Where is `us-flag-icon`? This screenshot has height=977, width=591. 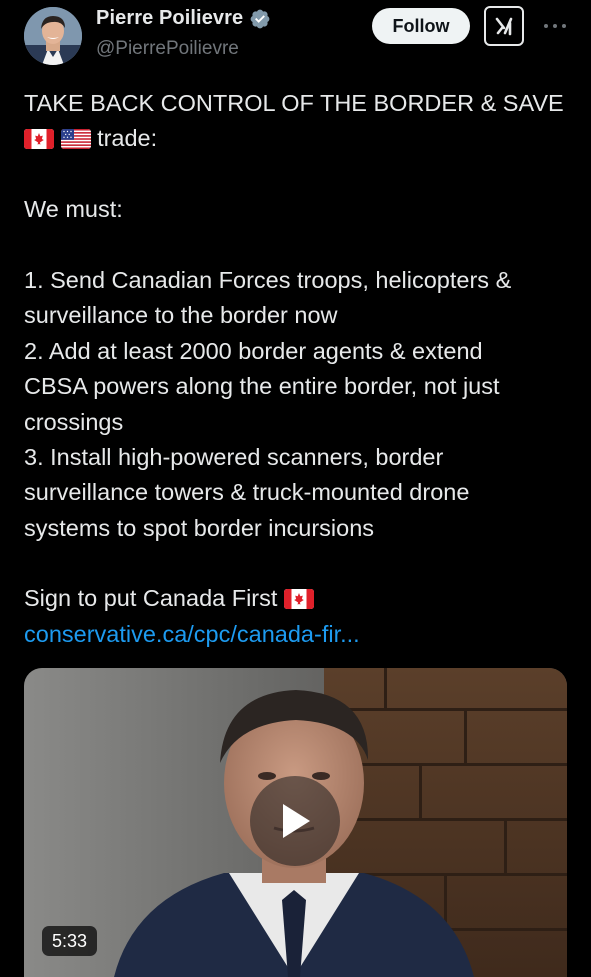
us-flag-icon is located at coordinates (75, 139).